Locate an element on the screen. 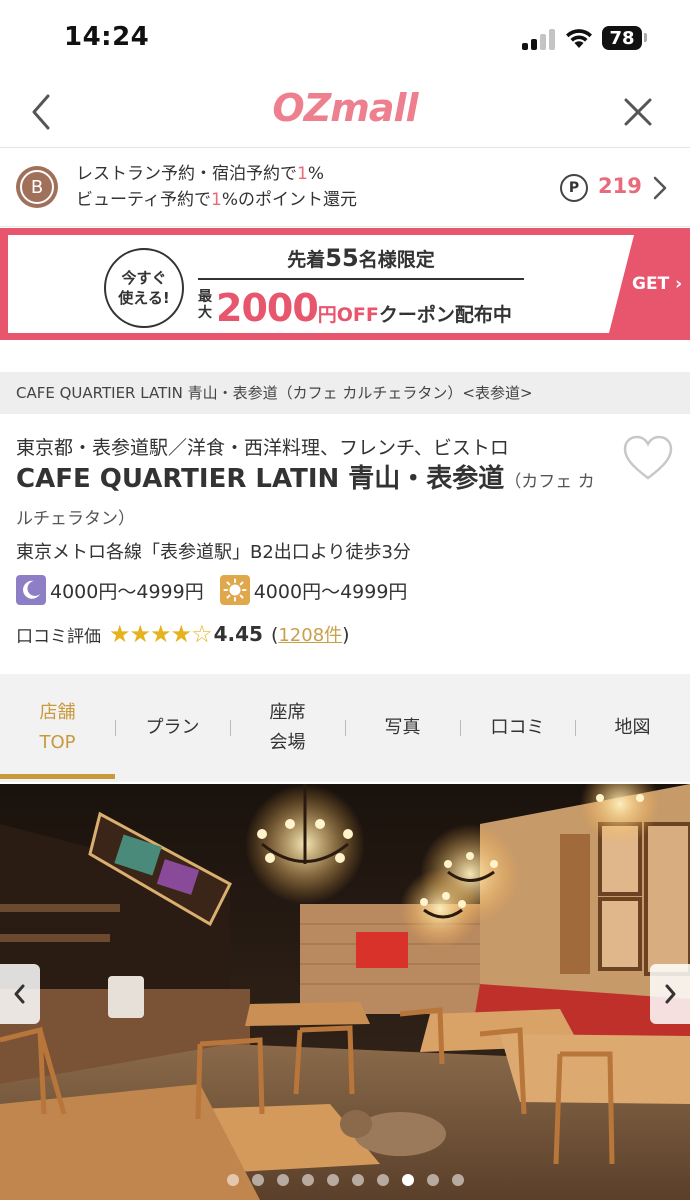 The height and width of the screenshot is (1200, 690). member-badge-letter: B is located at coordinates (37, 187).